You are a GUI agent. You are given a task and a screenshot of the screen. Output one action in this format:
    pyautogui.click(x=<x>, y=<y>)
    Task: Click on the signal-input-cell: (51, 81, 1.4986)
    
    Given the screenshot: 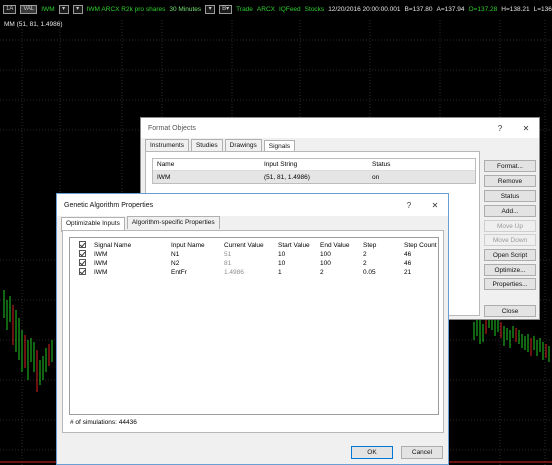 What is the action you would take?
    pyautogui.click(x=287, y=177)
    